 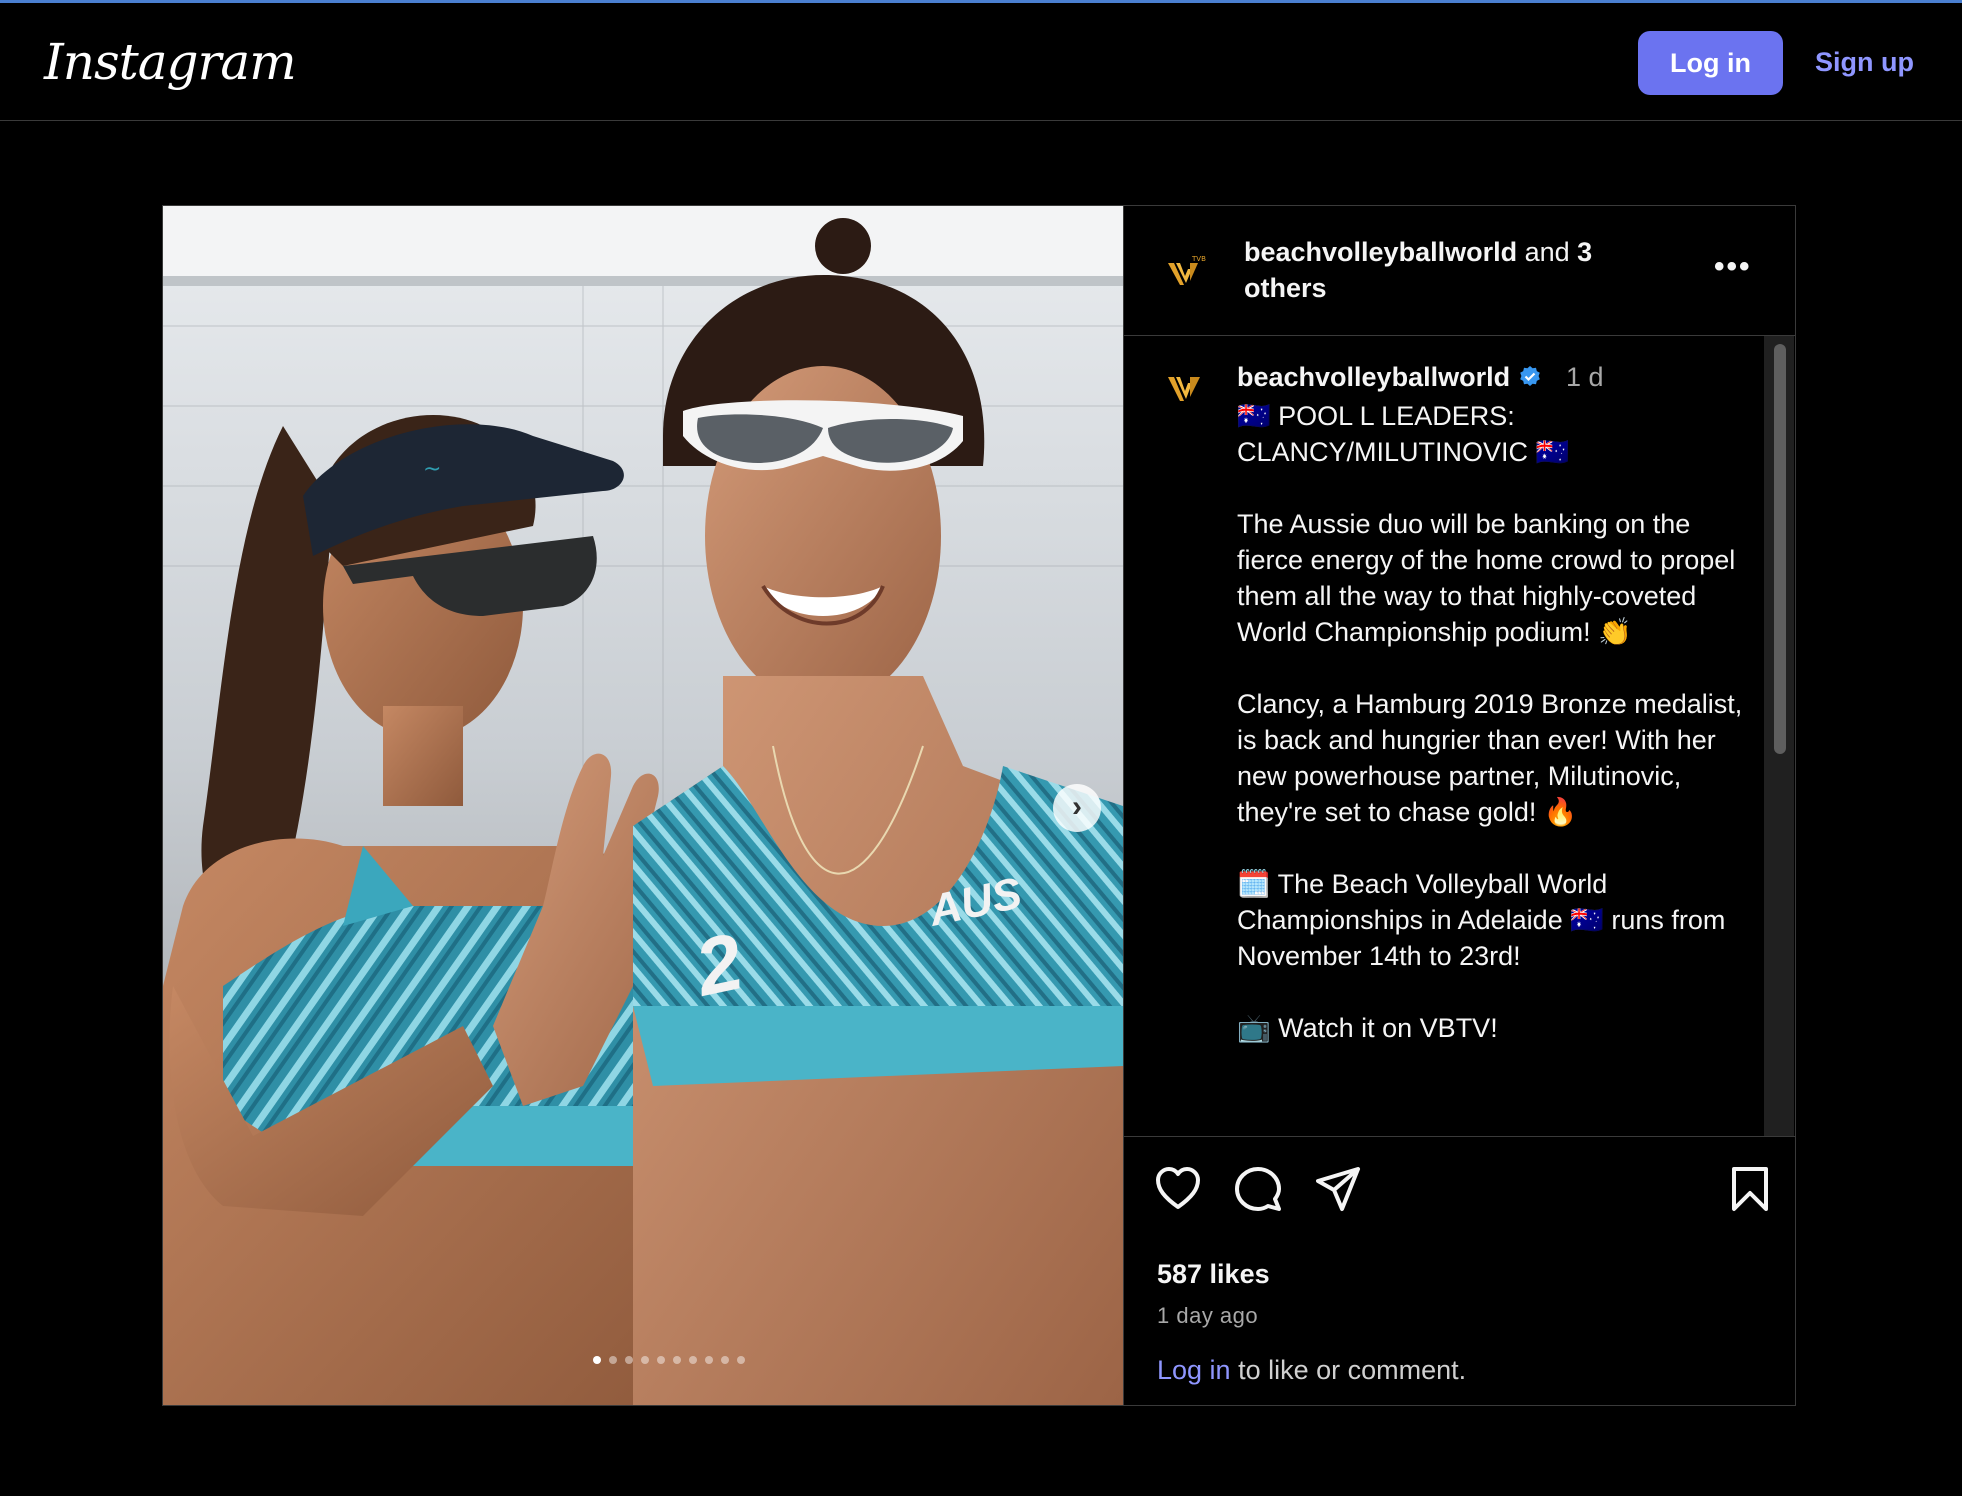 What do you see at coordinates (1208, 1315) in the screenshot?
I see `post-time-ago: 1 day ago` at bounding box center [1208, 1315].